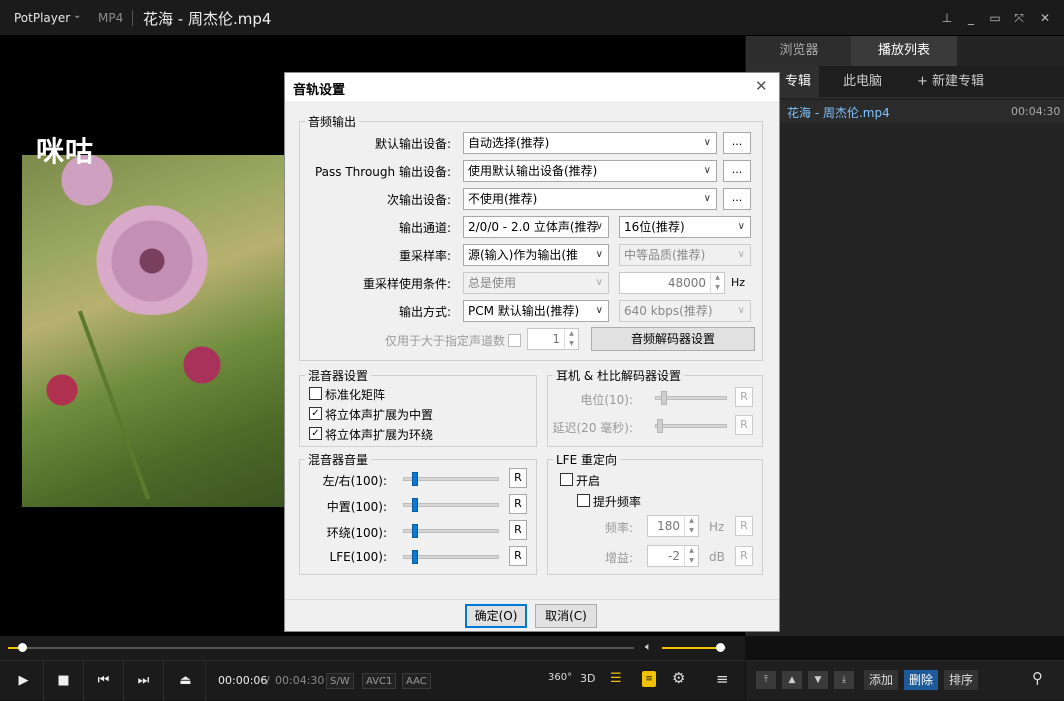 This screenshot has width=1064, height=701. What do you see at coordinates (566, 616) in the screenshot?
I see `cancel-button: 取消(C)` at bounding box center [566, 616].